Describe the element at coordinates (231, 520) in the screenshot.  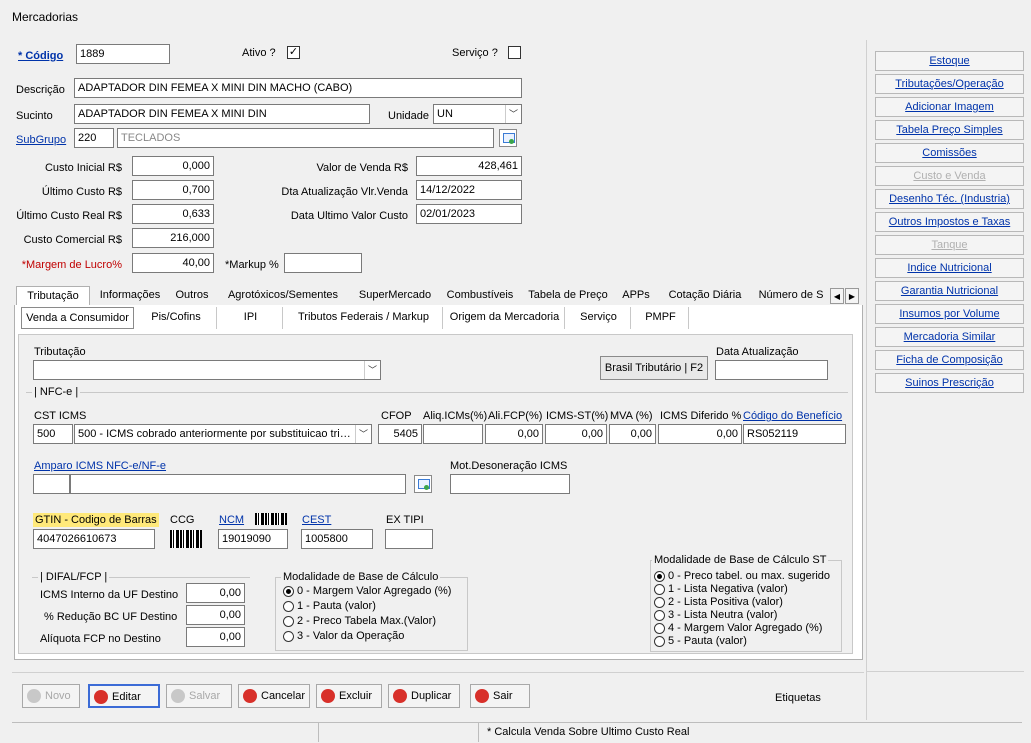
I see `ncm-label: NCM` at that location.